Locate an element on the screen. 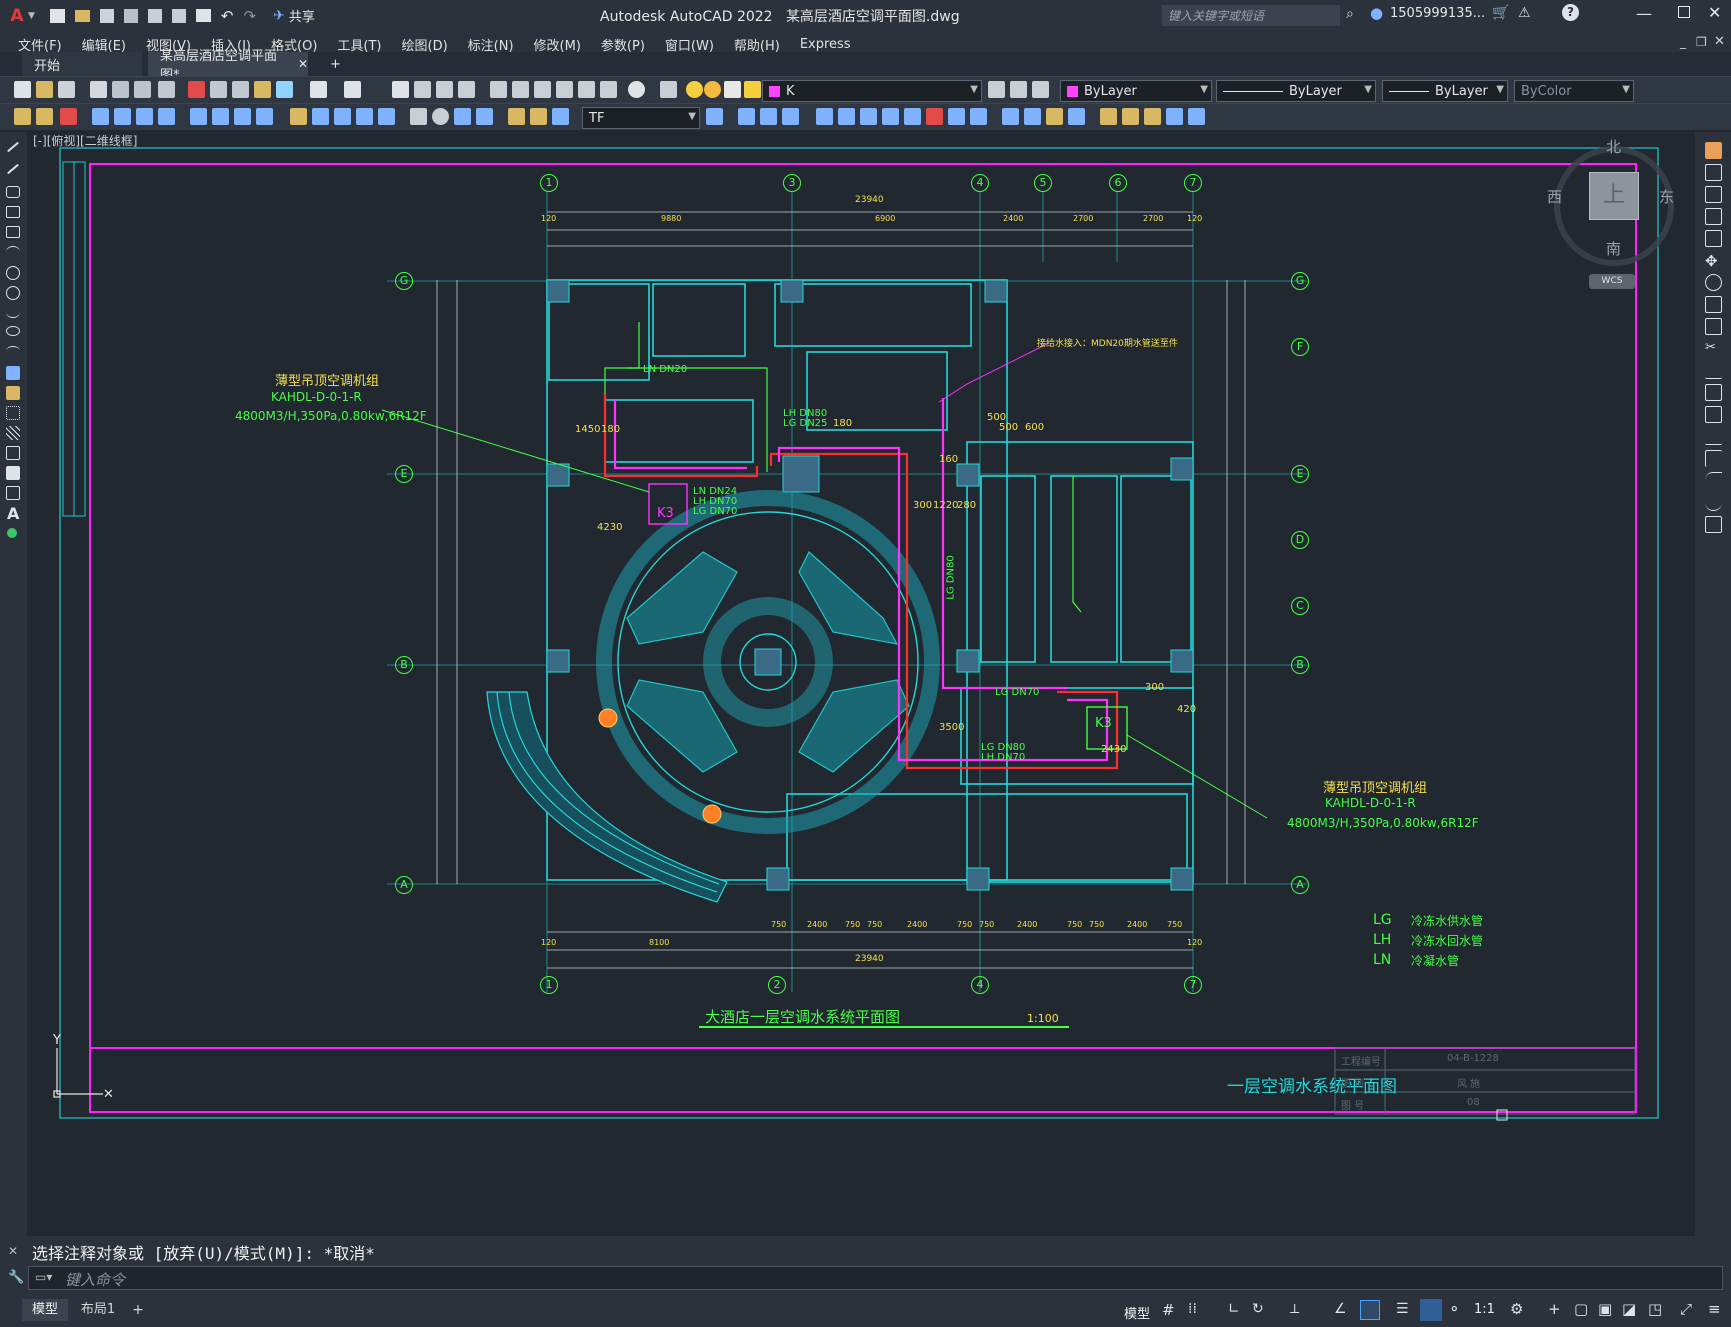 The image size is (1731, 1327). revision-cloud-icon is located at coordinates (13, 293).